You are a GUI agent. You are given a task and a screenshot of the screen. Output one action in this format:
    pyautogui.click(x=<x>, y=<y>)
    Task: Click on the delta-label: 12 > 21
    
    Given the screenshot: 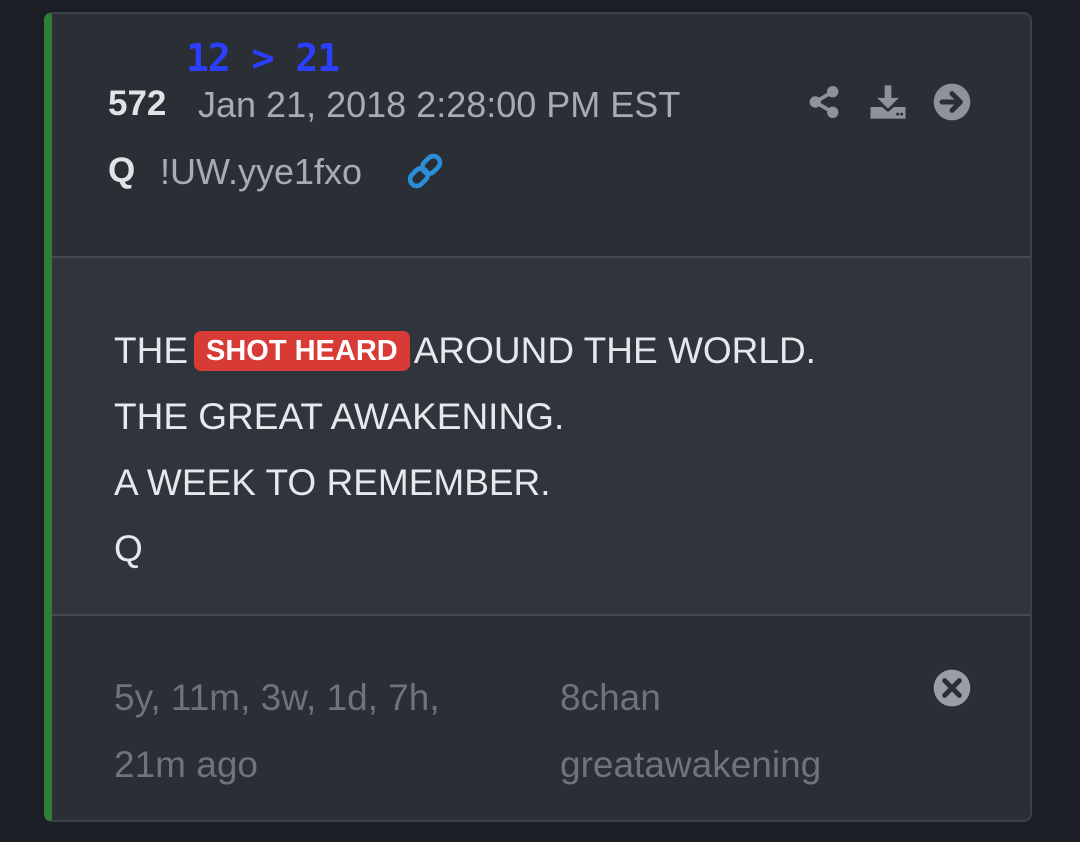 What is the action you would take?
    pyautogui.click(x=263, y=58)
    